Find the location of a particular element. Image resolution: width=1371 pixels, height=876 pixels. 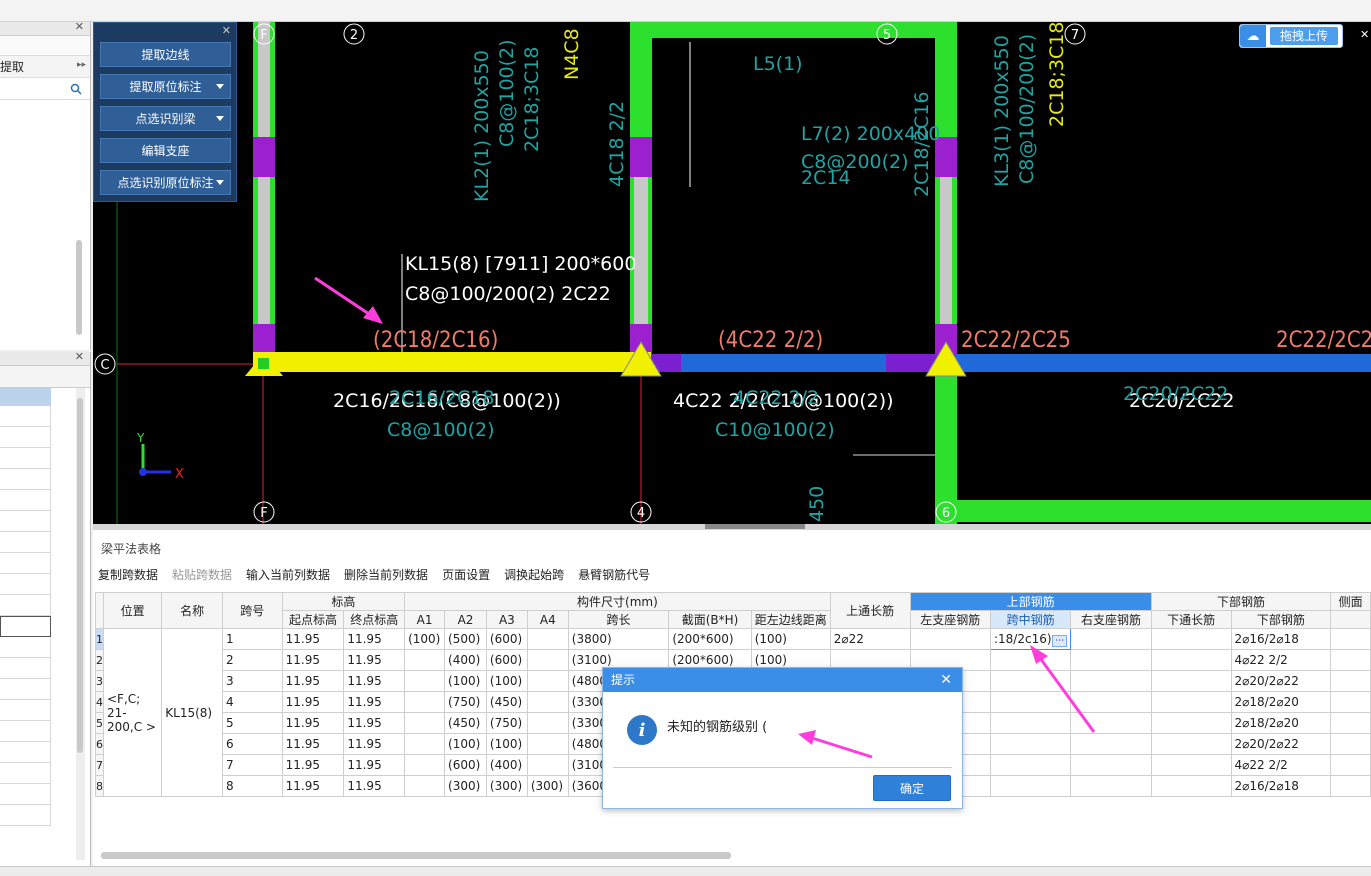

ok-button: 确定 is located at coordinates (912, 788).